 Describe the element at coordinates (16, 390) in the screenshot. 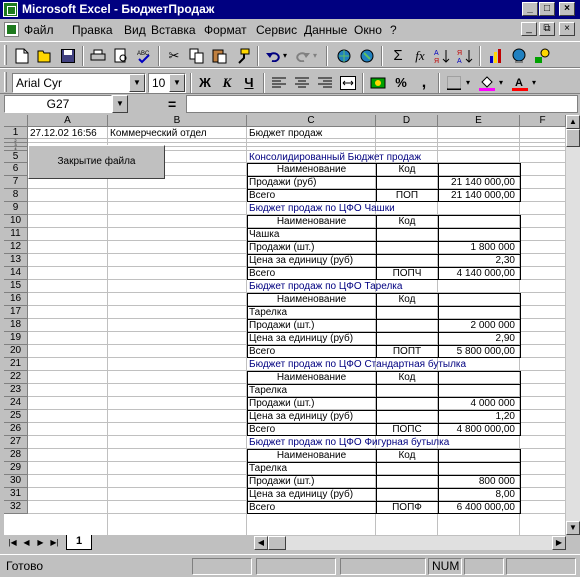

I see `row-header: 23` at that location.